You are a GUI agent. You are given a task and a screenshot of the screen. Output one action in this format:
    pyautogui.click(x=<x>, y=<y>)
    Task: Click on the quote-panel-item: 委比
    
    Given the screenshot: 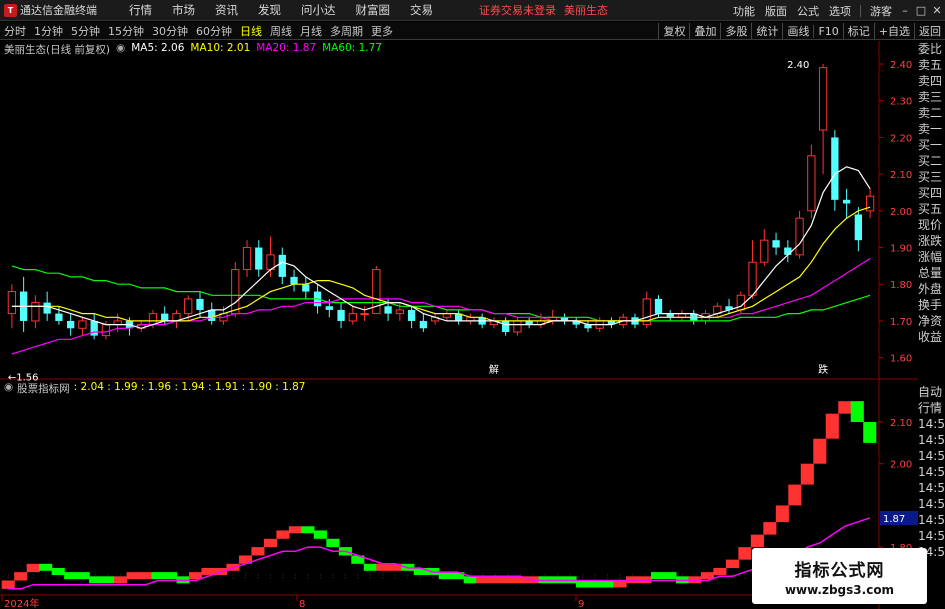 What is the action you would take?
    pyautogui.click(x=931, y=49)
    